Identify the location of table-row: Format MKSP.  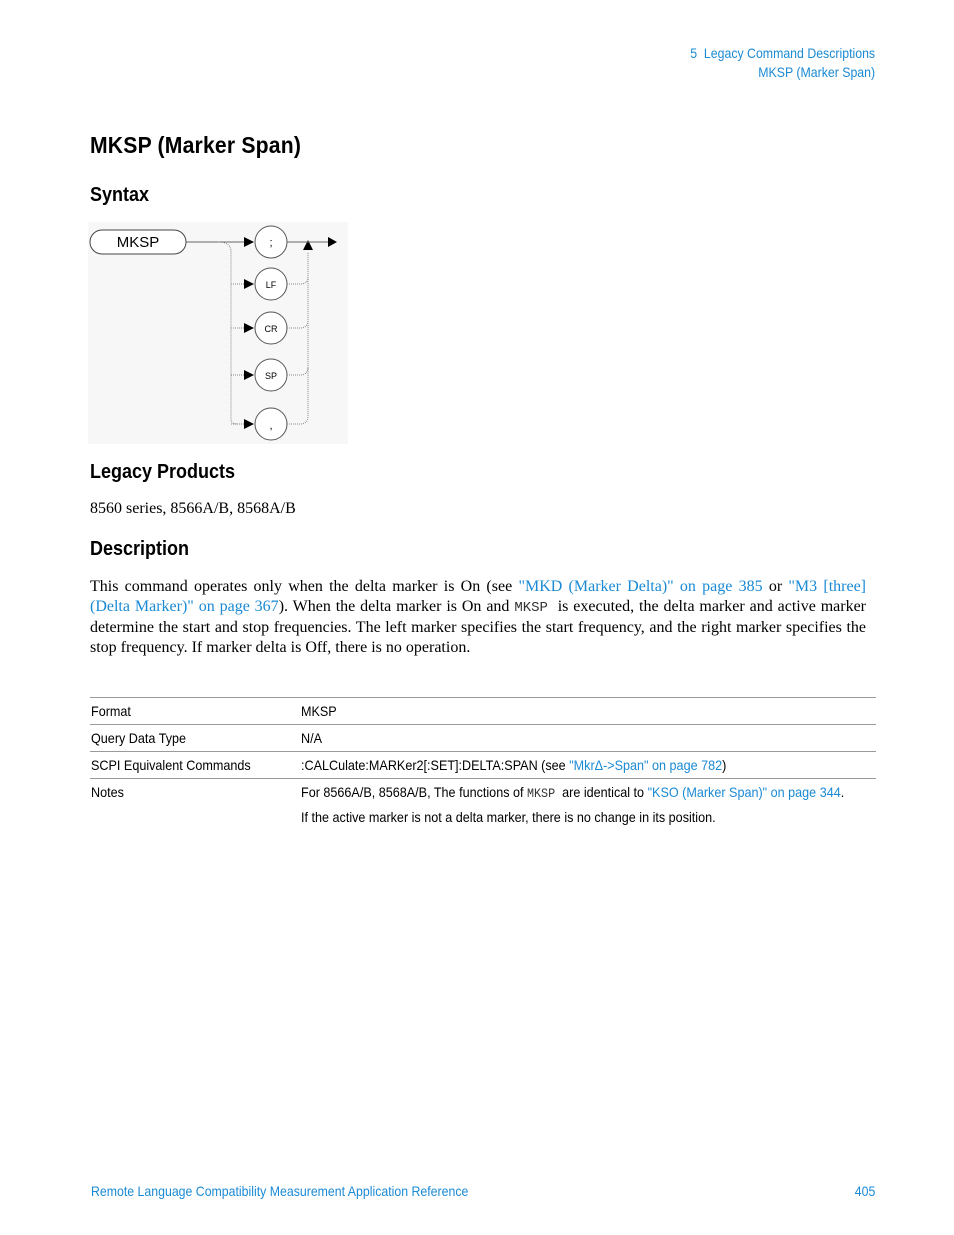
(483, 711).